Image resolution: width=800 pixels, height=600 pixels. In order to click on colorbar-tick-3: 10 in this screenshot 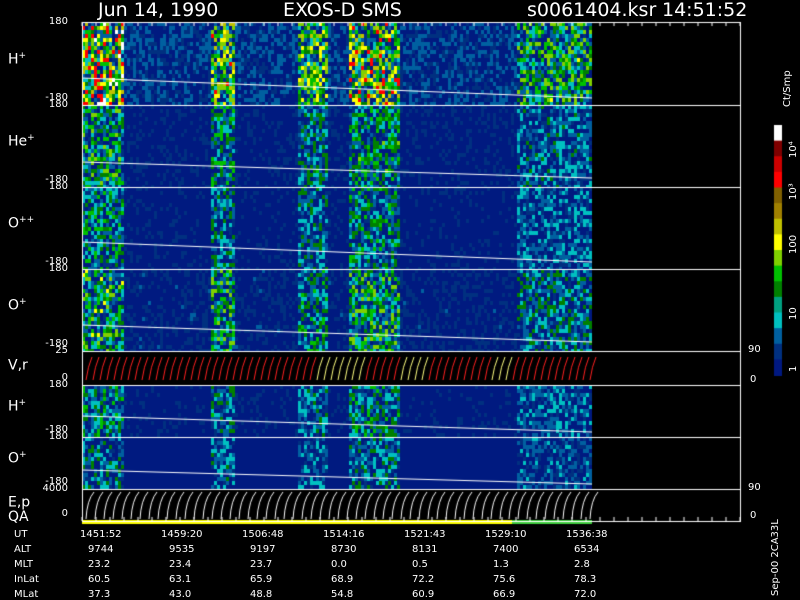, I will do `click(793, 313)`.